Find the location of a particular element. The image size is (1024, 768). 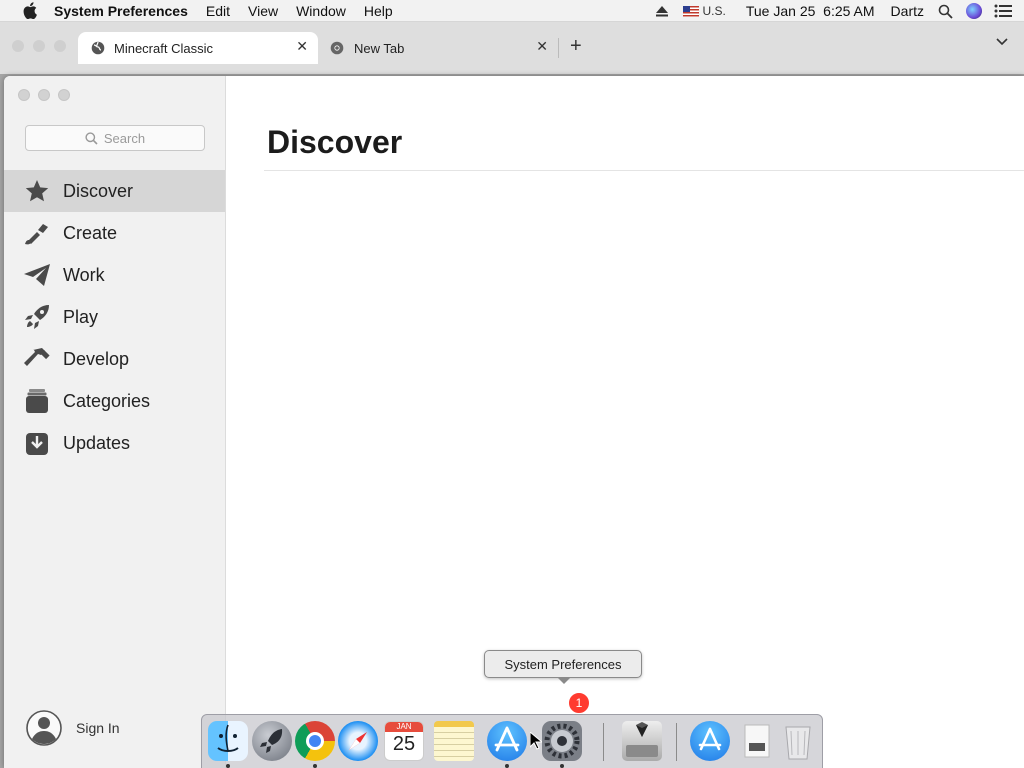

chrome-app-icon is located at coordinates (315, 741).